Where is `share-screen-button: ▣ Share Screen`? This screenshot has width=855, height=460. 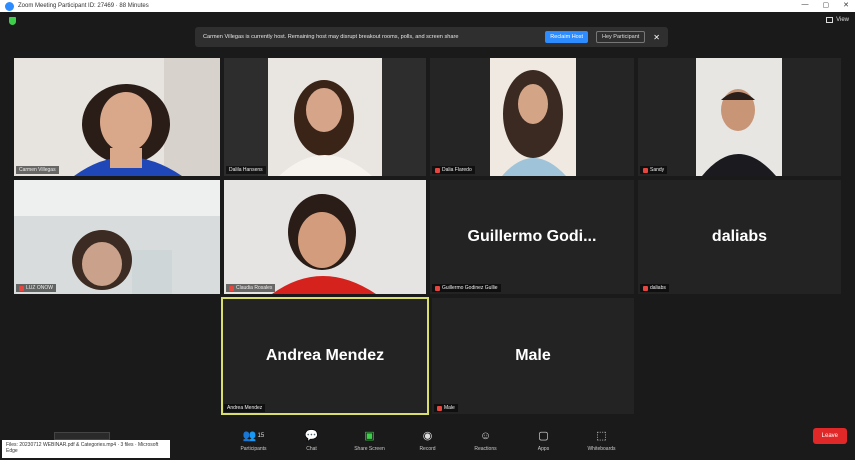
share-screen-button: ▣ Share Screen is located at coordinates (370, 440).